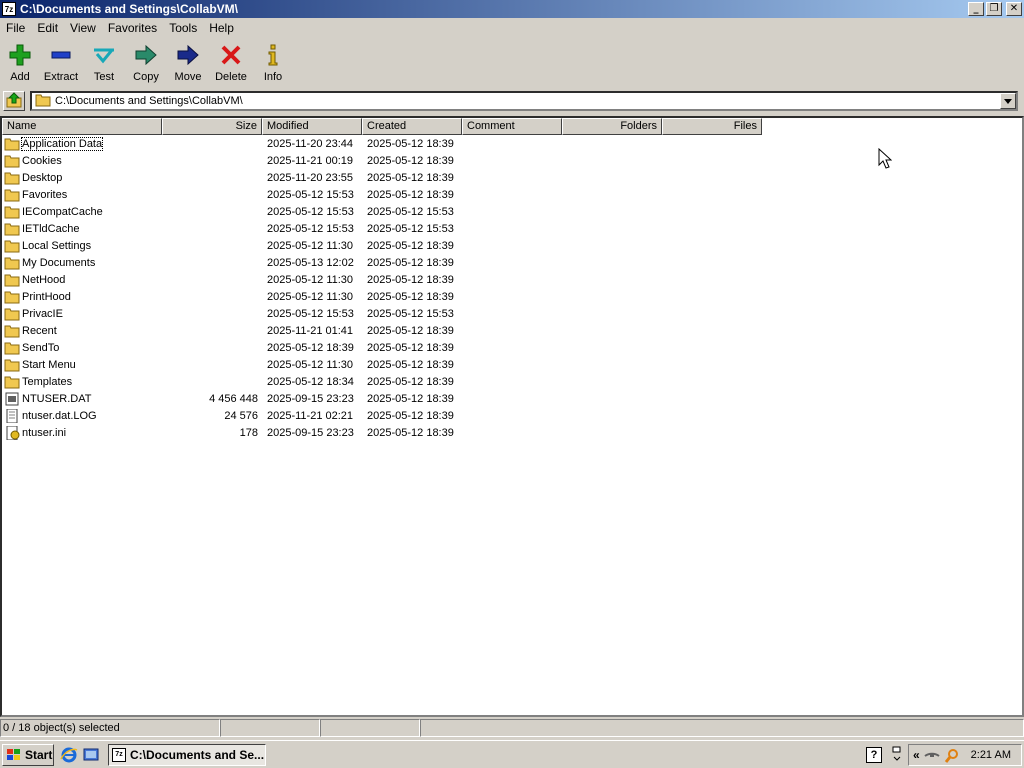  Describe the element at coordinates (874, 755) in the screenshot. I see `help-icon: ?` at that location.